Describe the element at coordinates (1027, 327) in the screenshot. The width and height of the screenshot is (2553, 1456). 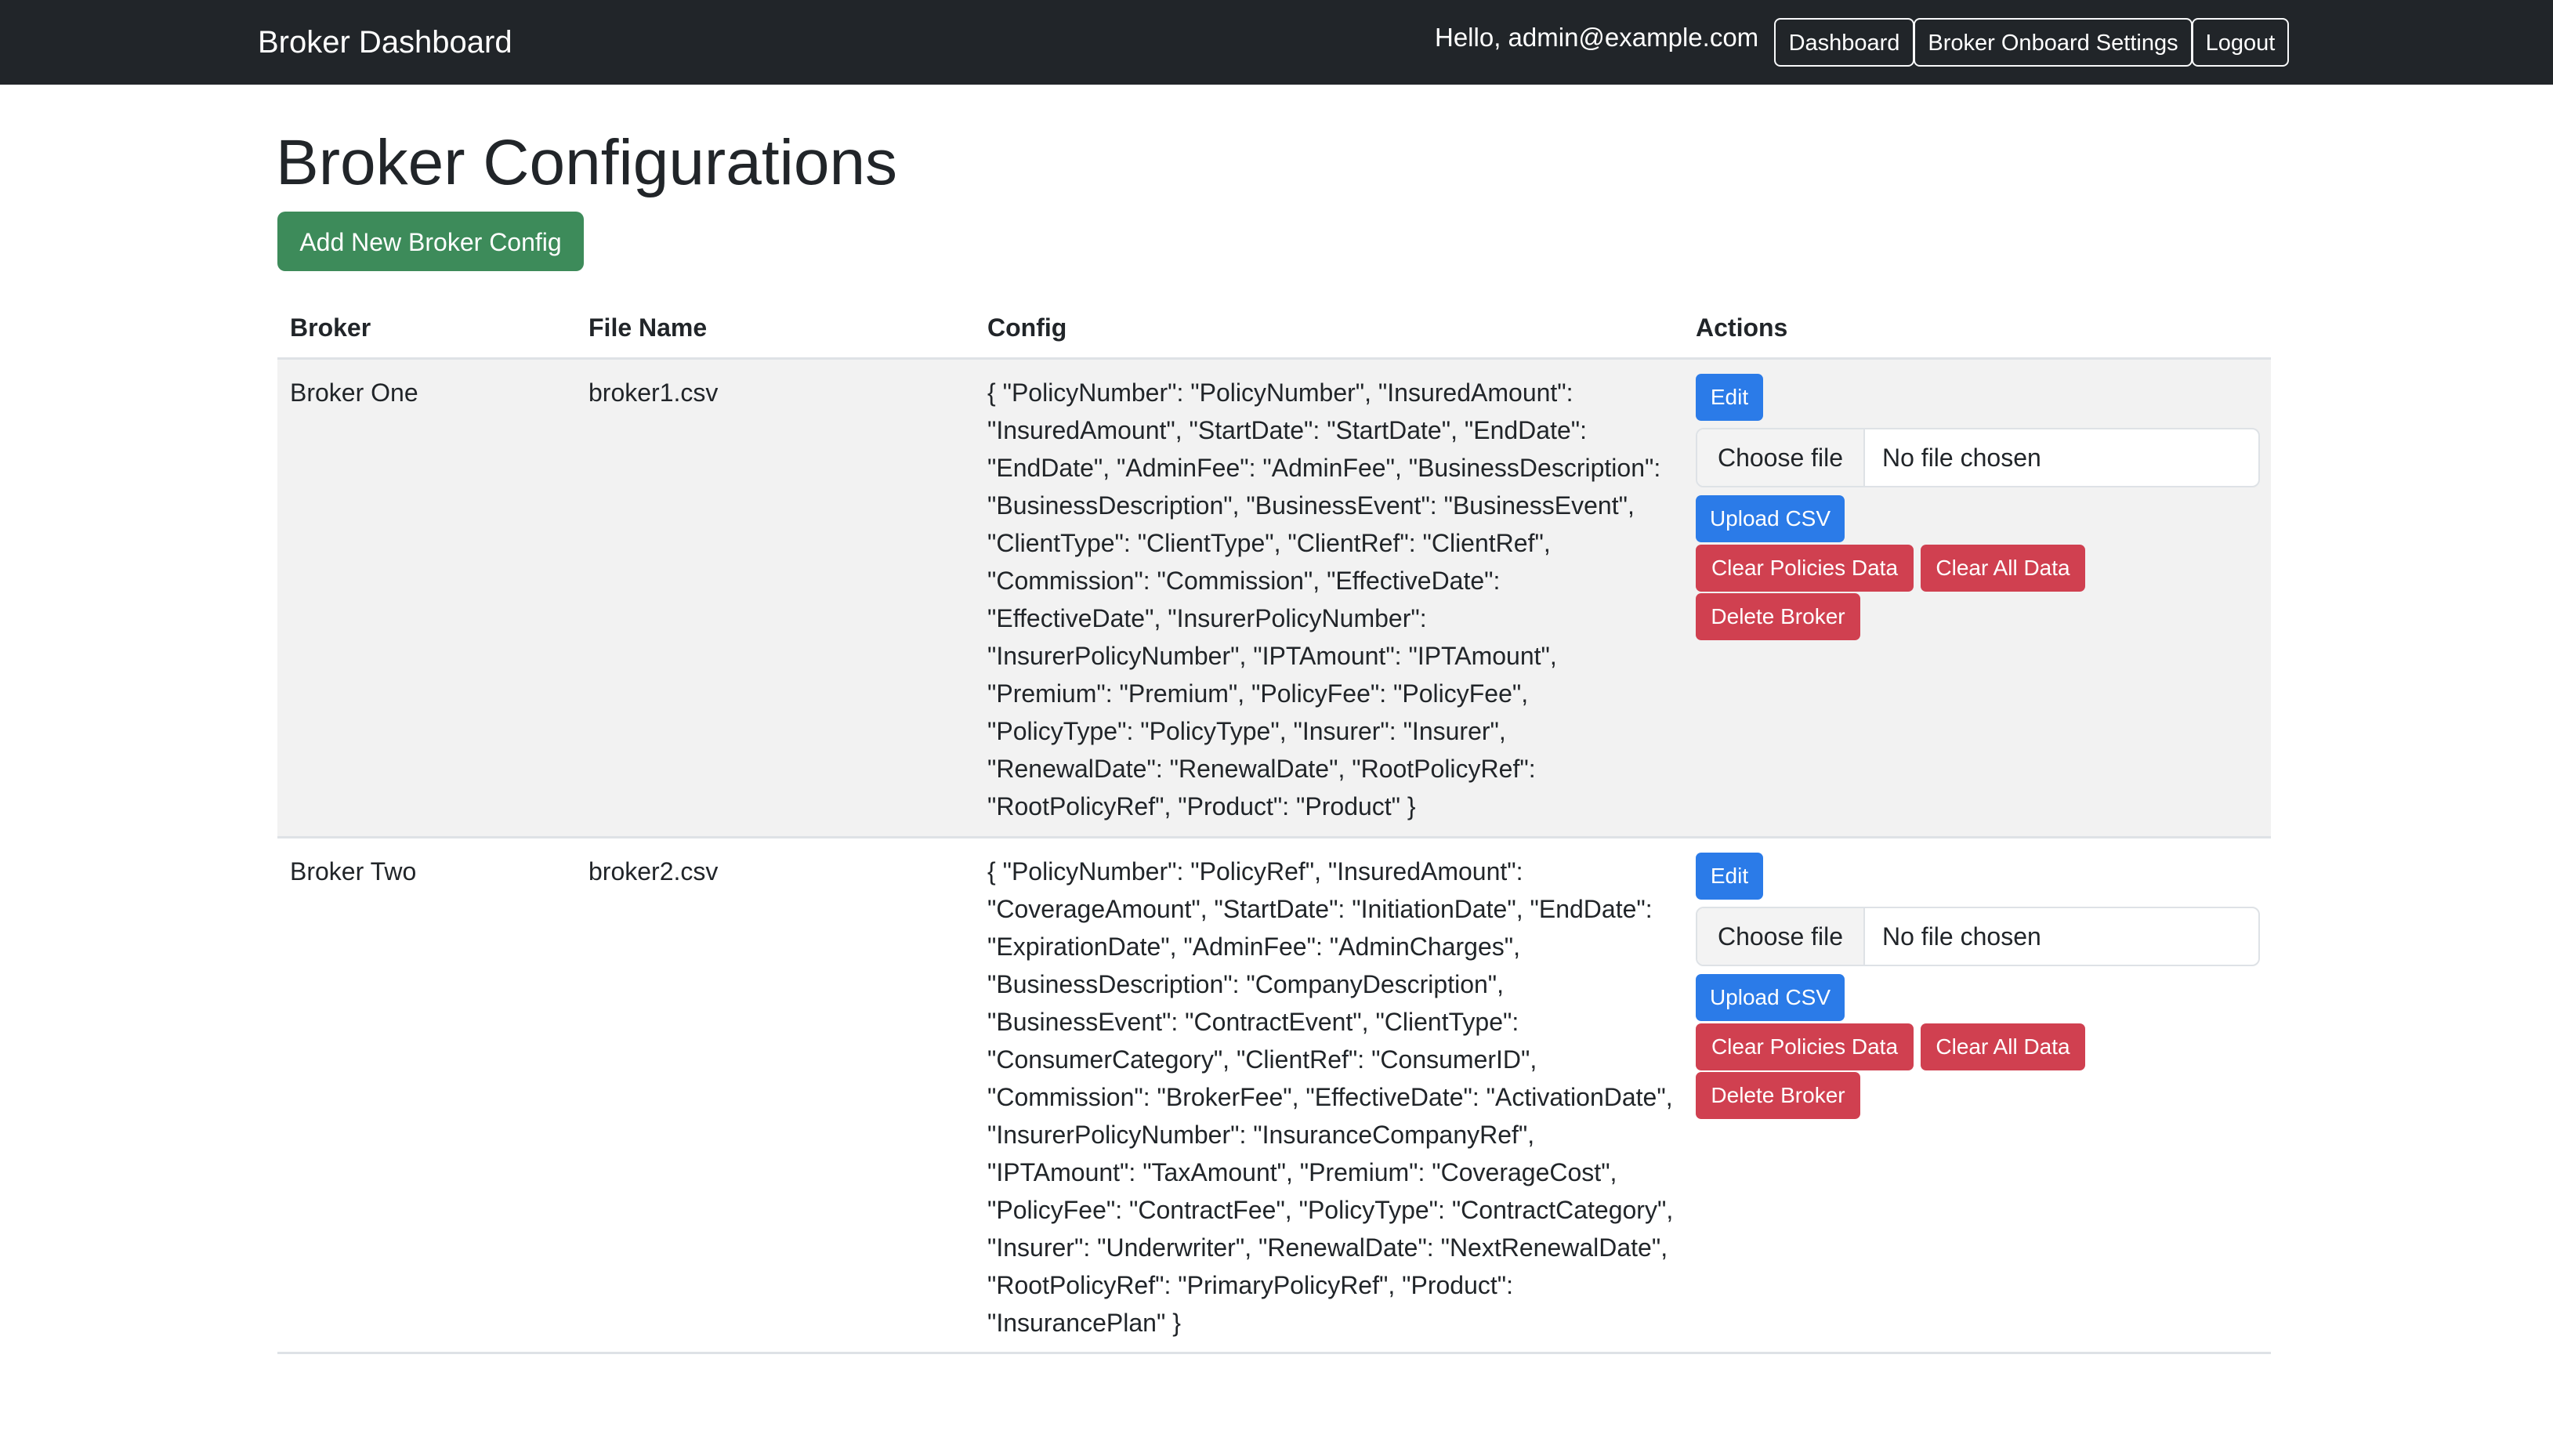
I see `column-header-config: Config` at that location.